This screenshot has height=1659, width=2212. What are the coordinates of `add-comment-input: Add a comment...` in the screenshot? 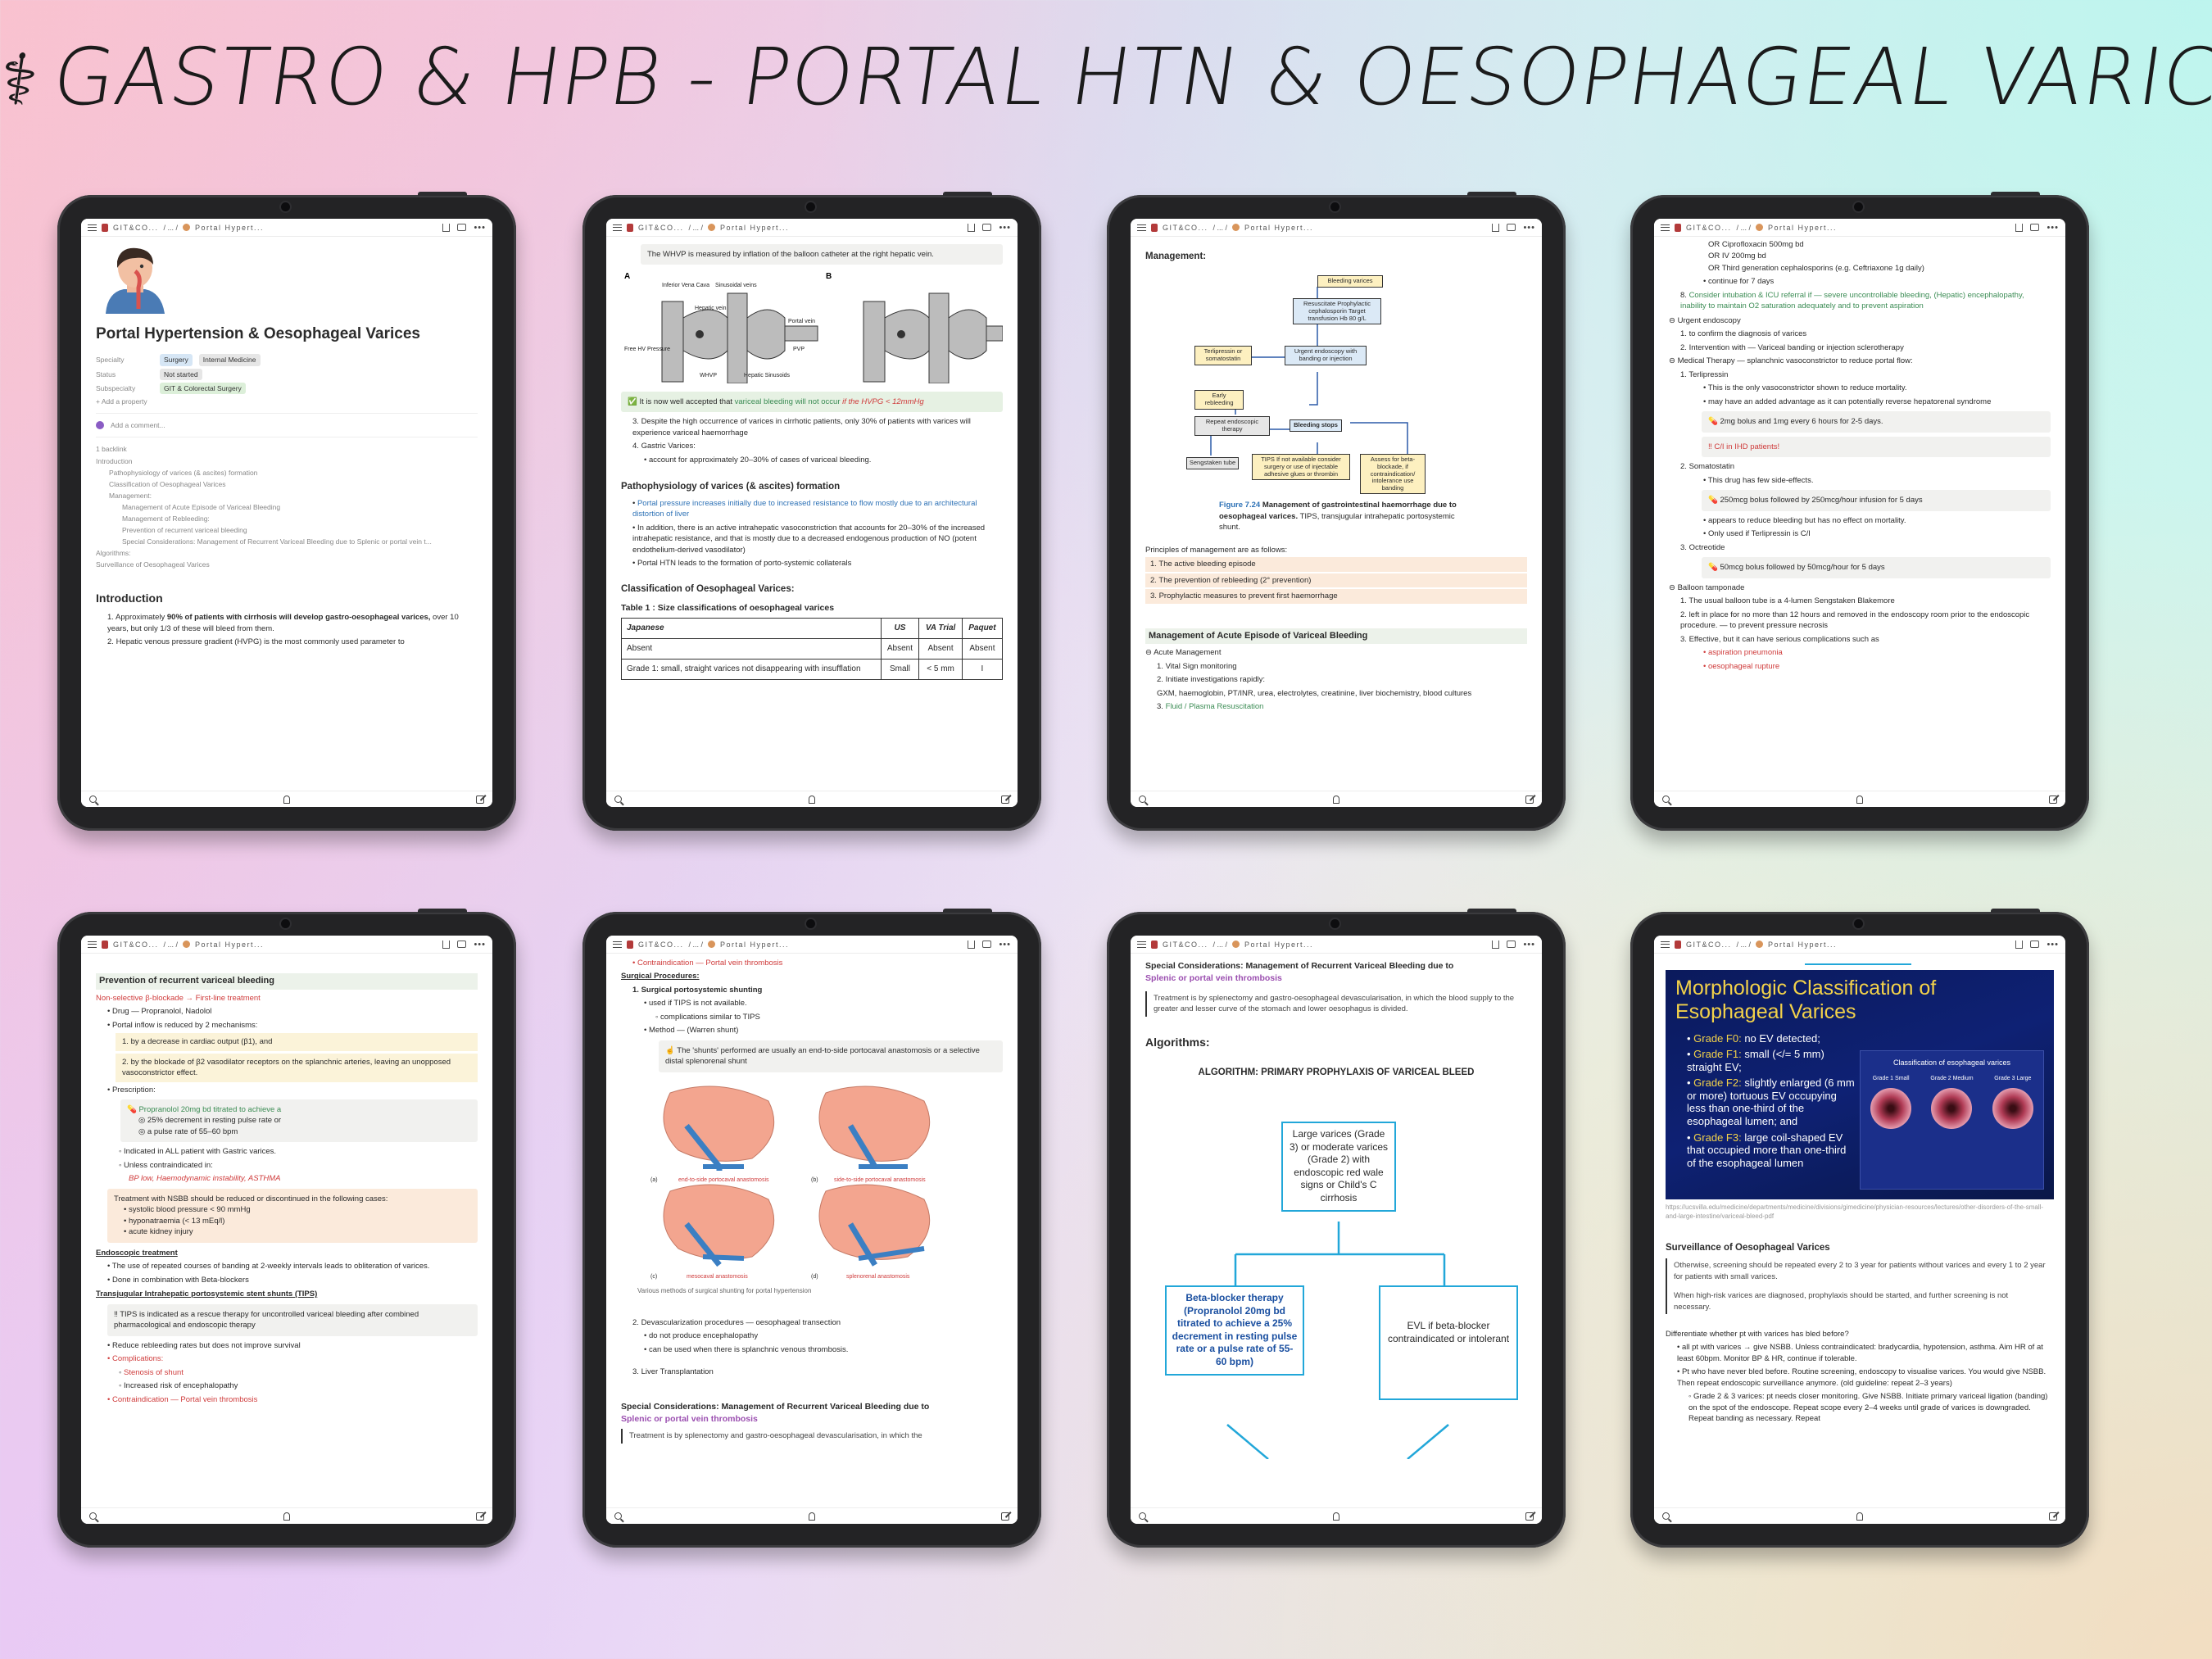 It's located at (138, 425).